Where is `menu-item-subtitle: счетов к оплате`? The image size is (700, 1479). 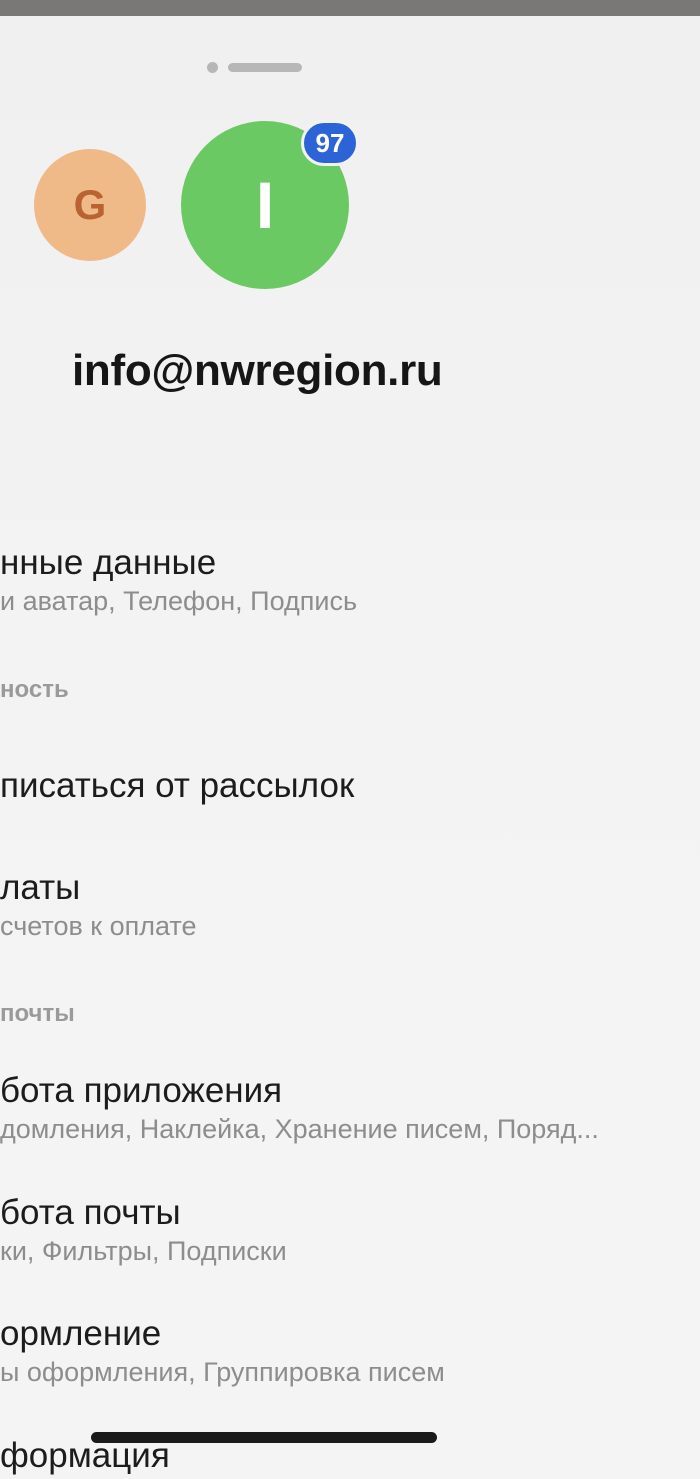 menu-item-subtitle: счетов к оплате is located at coordinates (98, 926).